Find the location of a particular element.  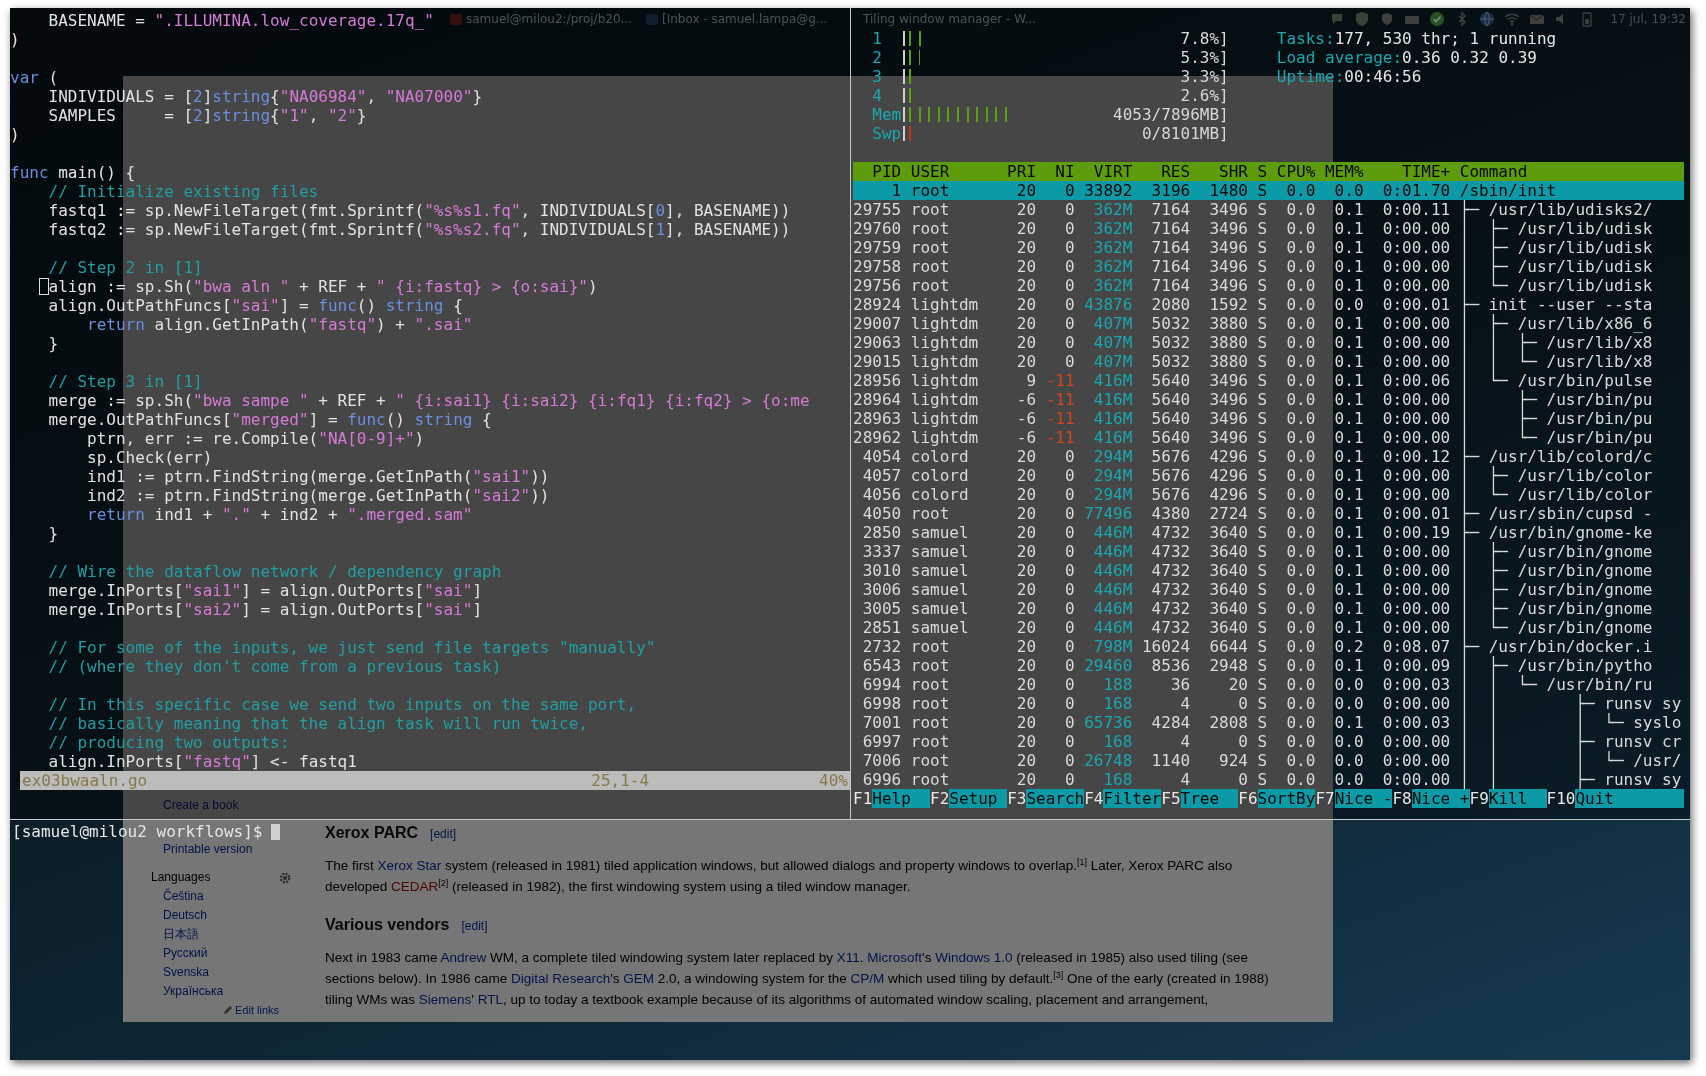

process-row: 29759 root 20 0 362M 7164 3496 S 0.0 0.1 0:00.00 │ ├─ /usr/lib/udisk is located at coordinates (1268, 247).